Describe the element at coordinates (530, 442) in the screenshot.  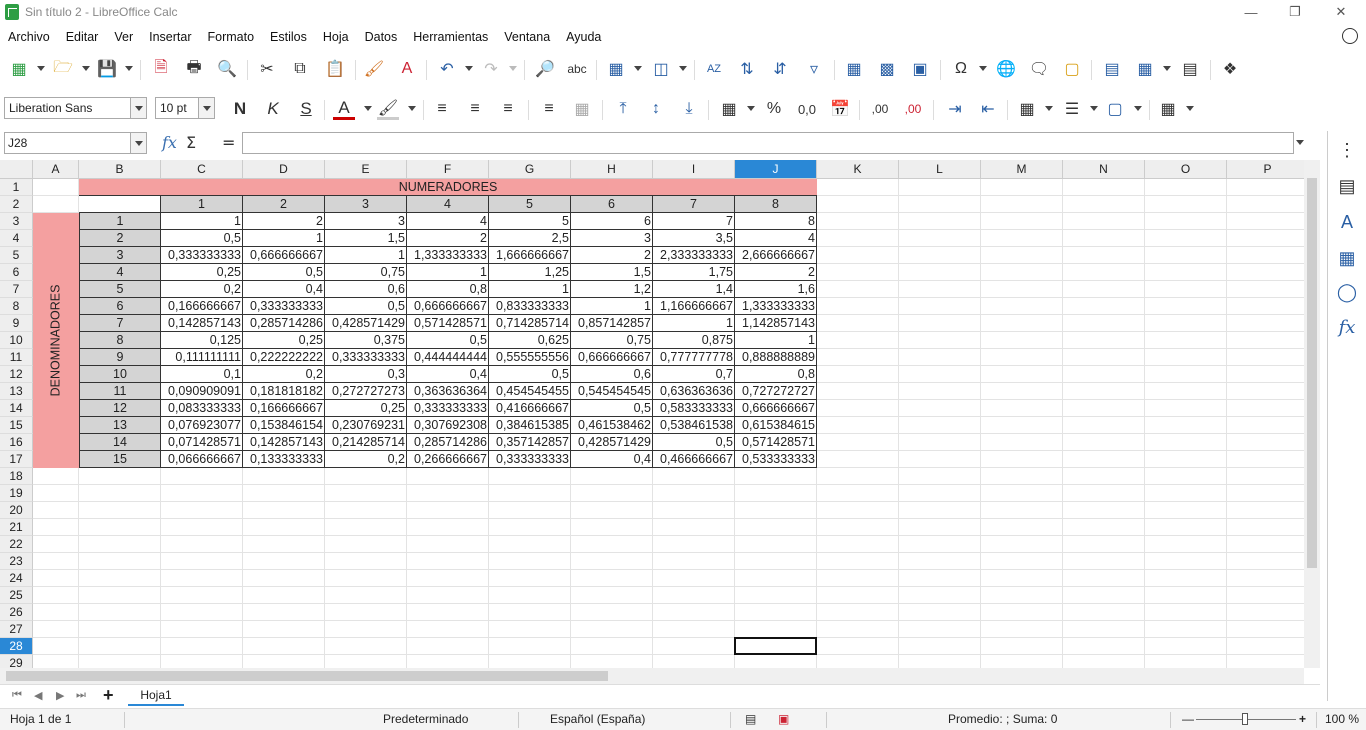
I see `value-cell: 0,357142857` at that location.